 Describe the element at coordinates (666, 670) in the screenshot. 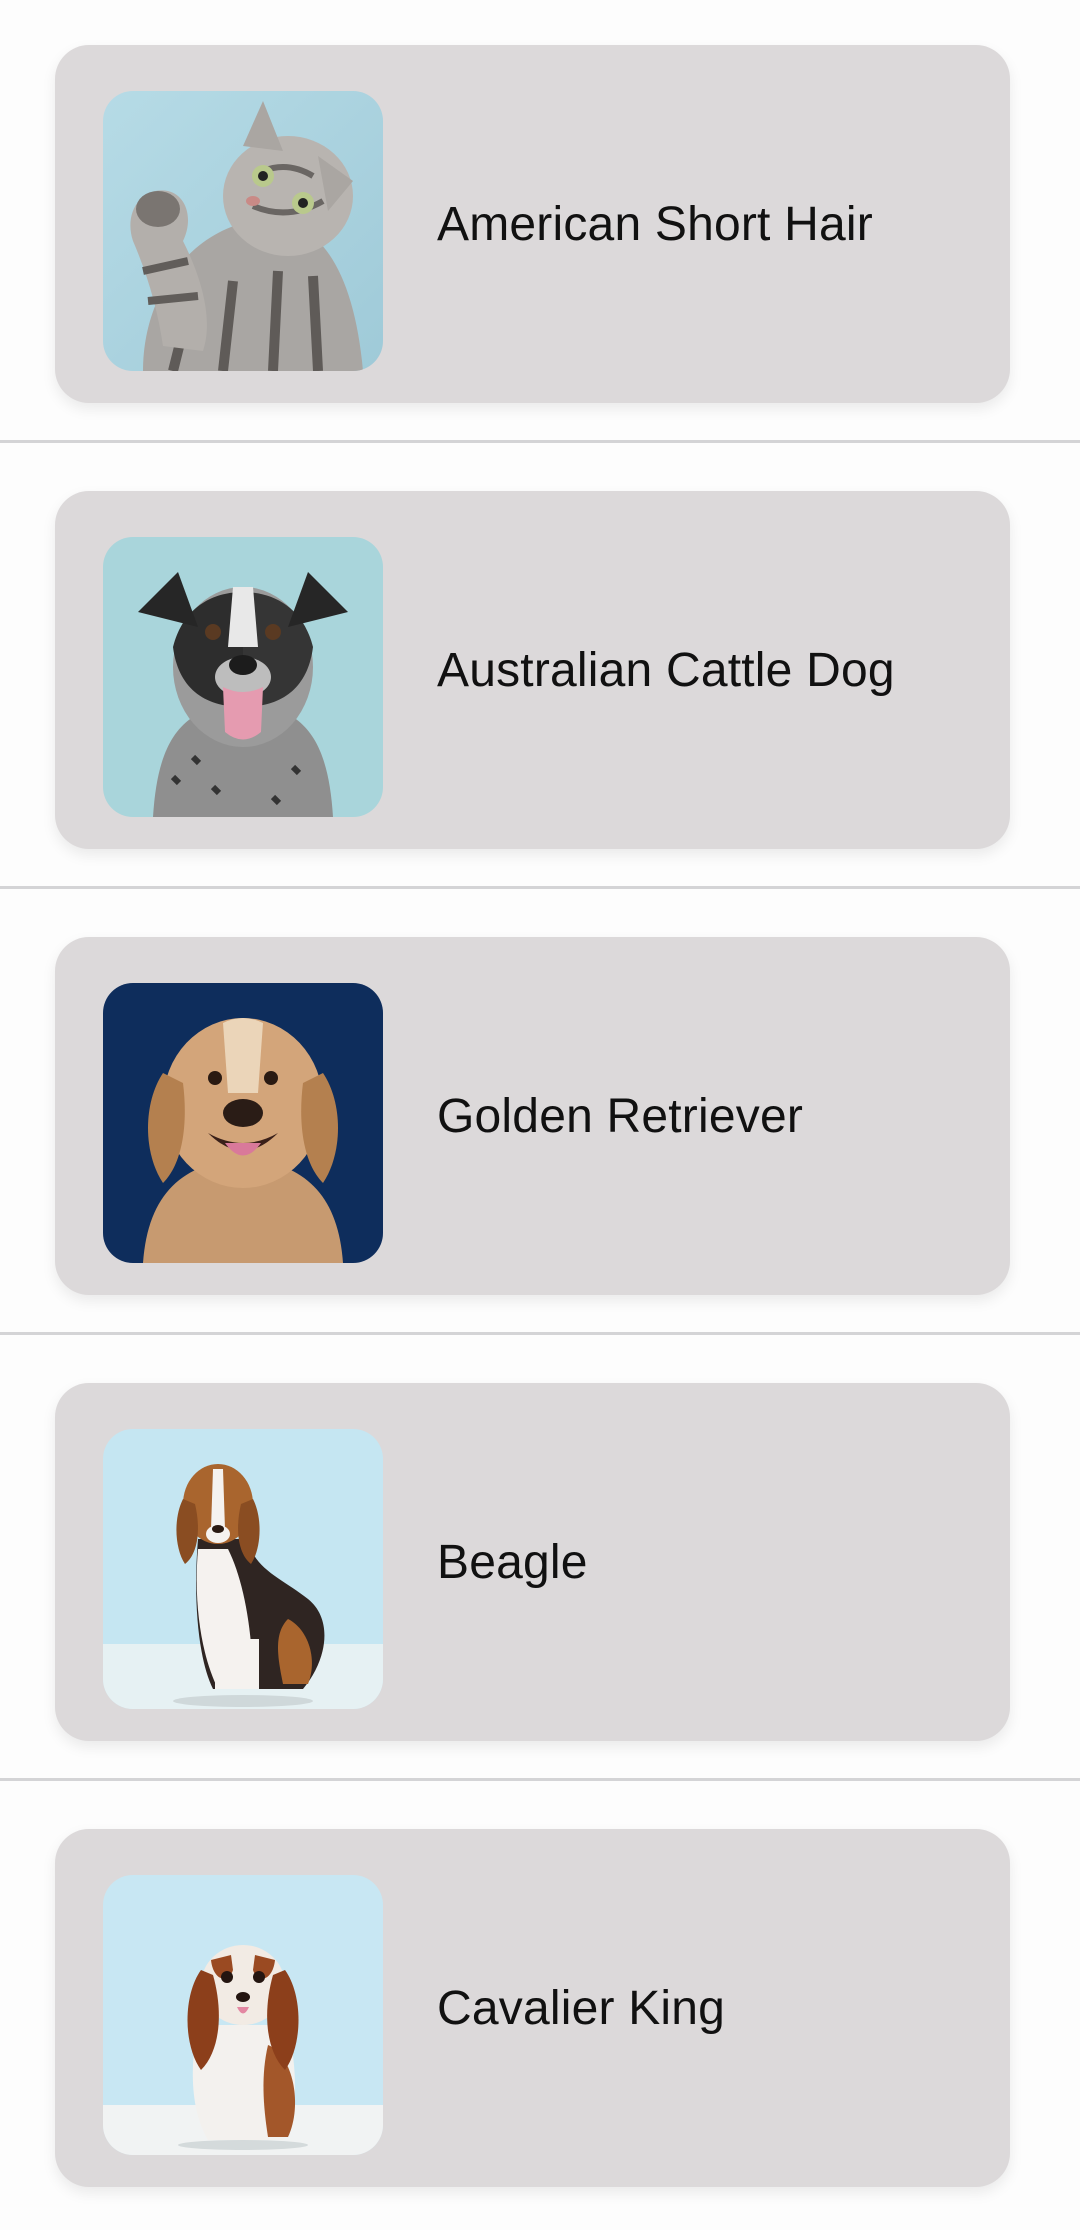

I see `breed-name: Australian Cattle Dog` at that location.